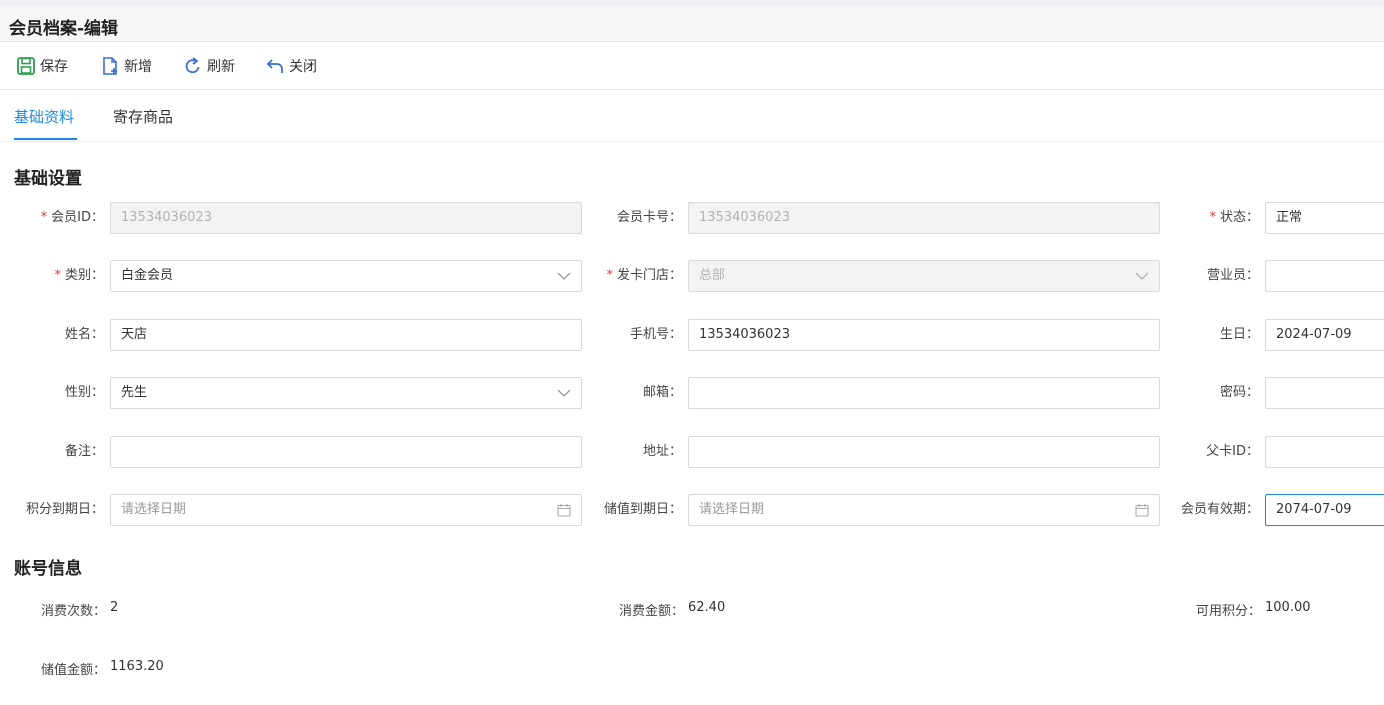 The image size is (1384, 705). Describe the element at coordinates (924, 510) in the screenshot. I see `stored-expiry-date-picker: 请选择日期` at that location.